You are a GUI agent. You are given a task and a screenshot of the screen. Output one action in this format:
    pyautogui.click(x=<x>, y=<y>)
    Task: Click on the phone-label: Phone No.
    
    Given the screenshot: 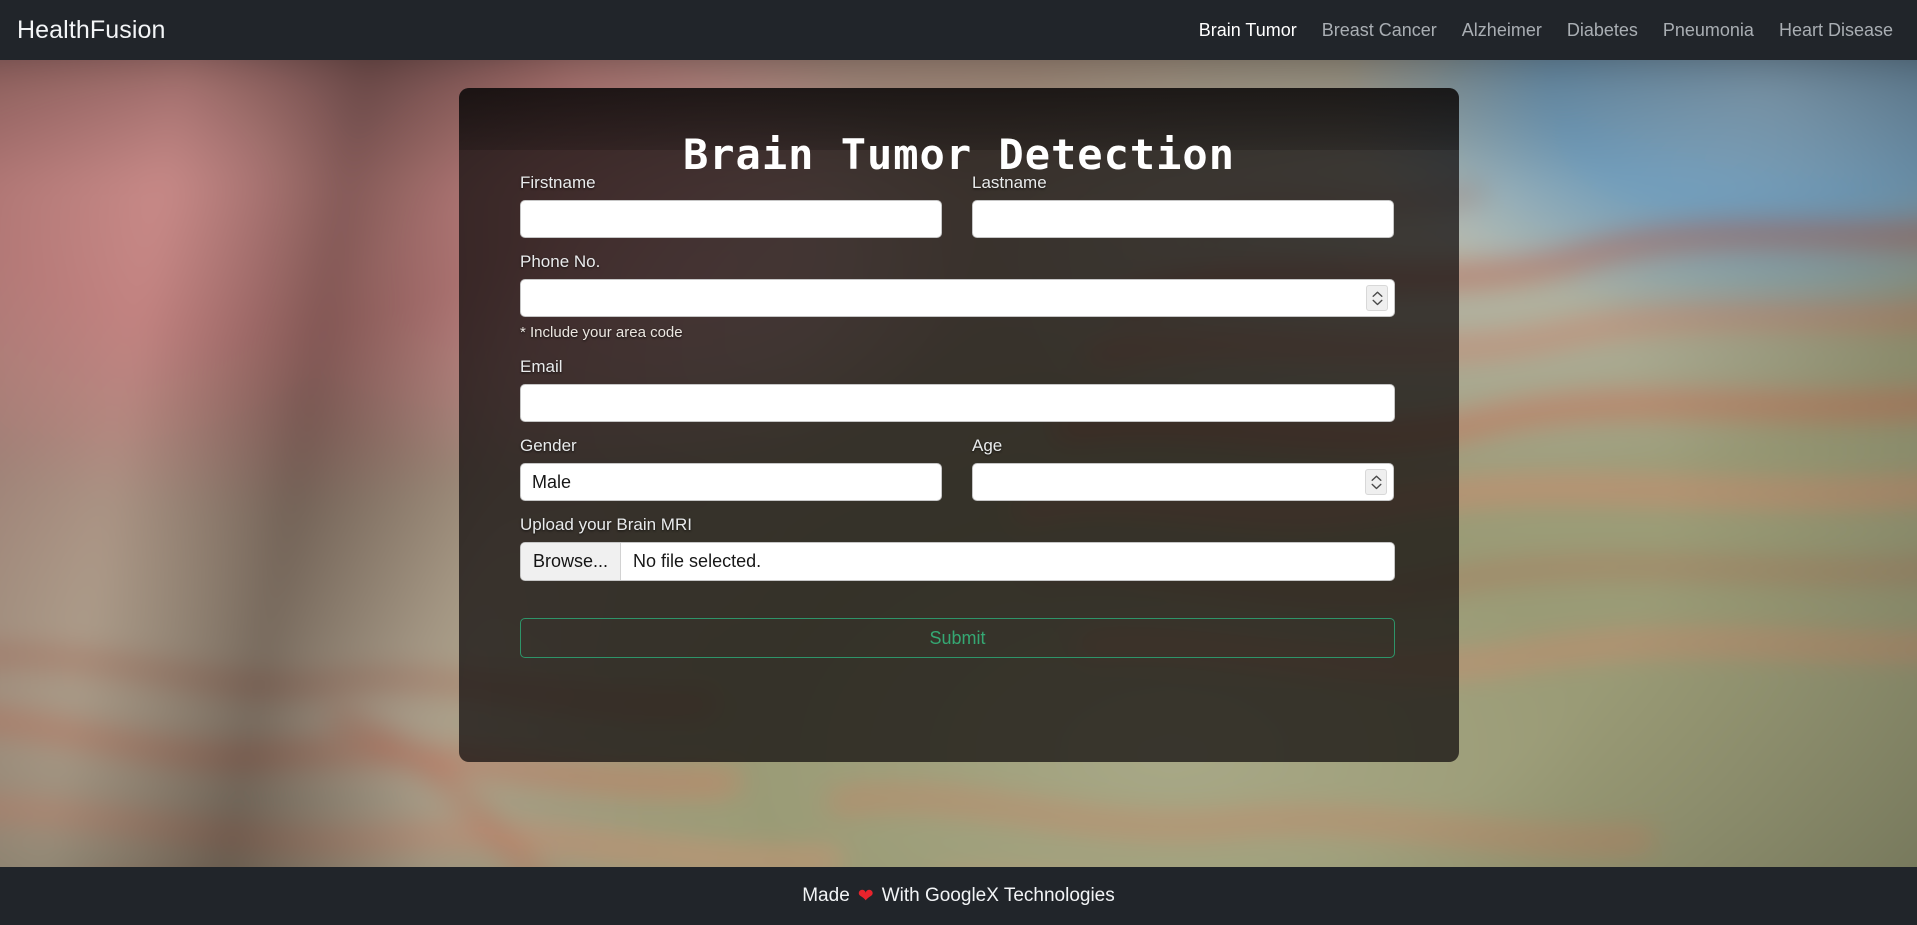 What is the action you would take?
    pyautogui.click(x=560, y=261)
    